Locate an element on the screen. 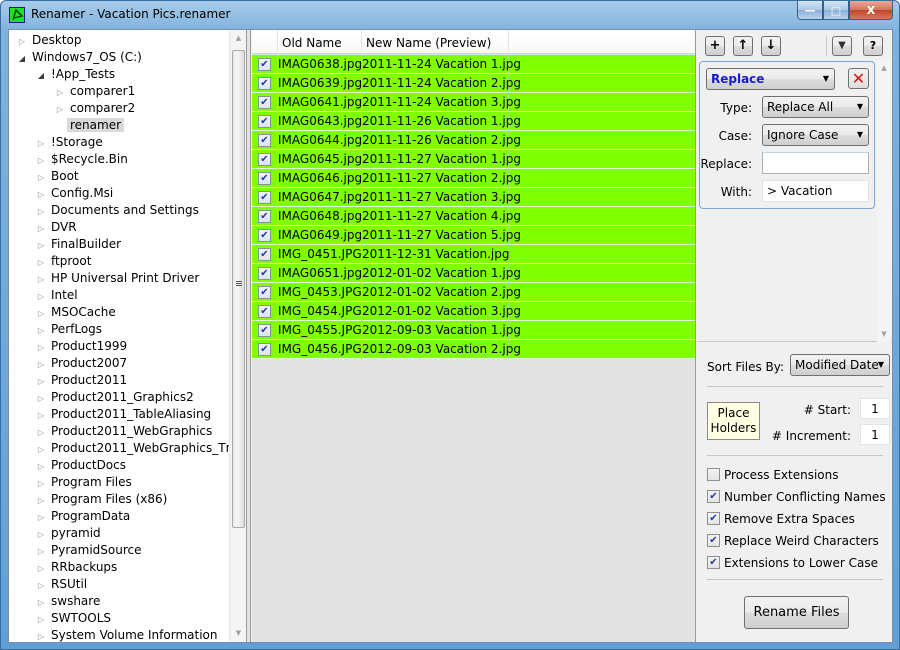 The width and height of the screenshot is (900, 650). scroll-up-icon: ▲ is located at coordinates (238, 38).